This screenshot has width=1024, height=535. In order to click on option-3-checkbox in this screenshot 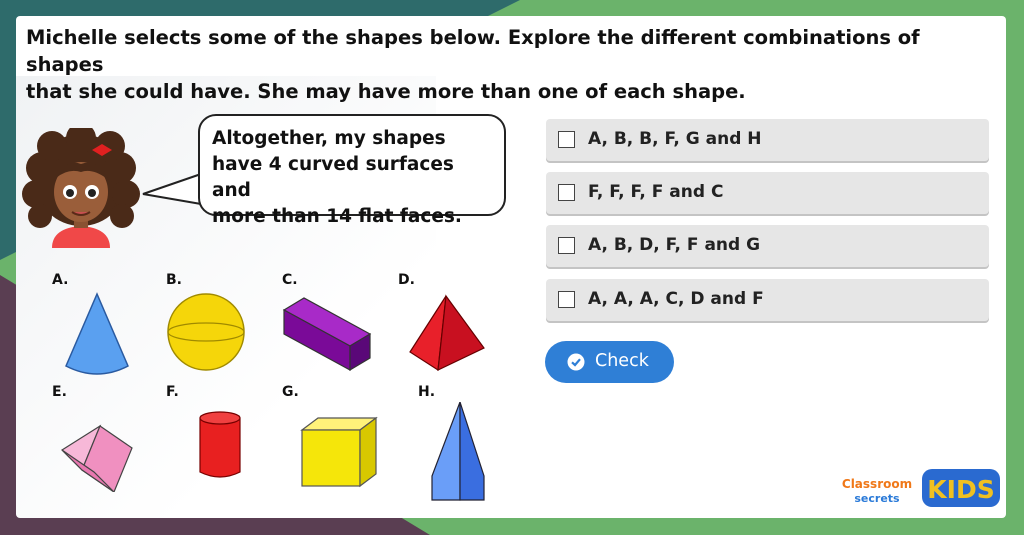, I will do `click(566, 245)`.